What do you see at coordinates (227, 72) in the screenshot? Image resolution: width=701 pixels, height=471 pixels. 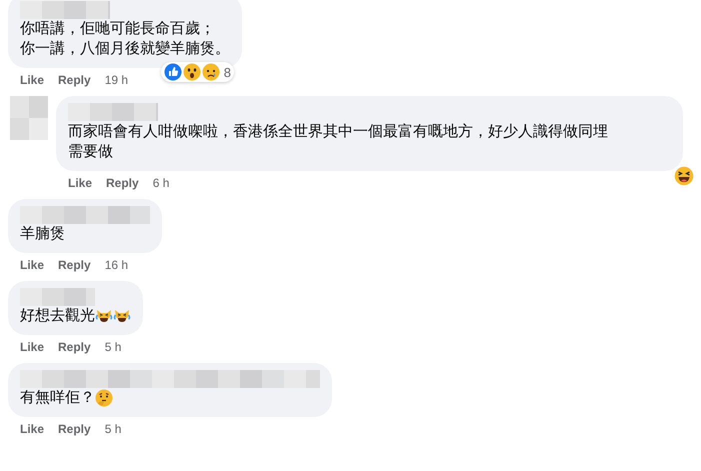 I see `reaction-count: 8` at bounding box center [227, 72].